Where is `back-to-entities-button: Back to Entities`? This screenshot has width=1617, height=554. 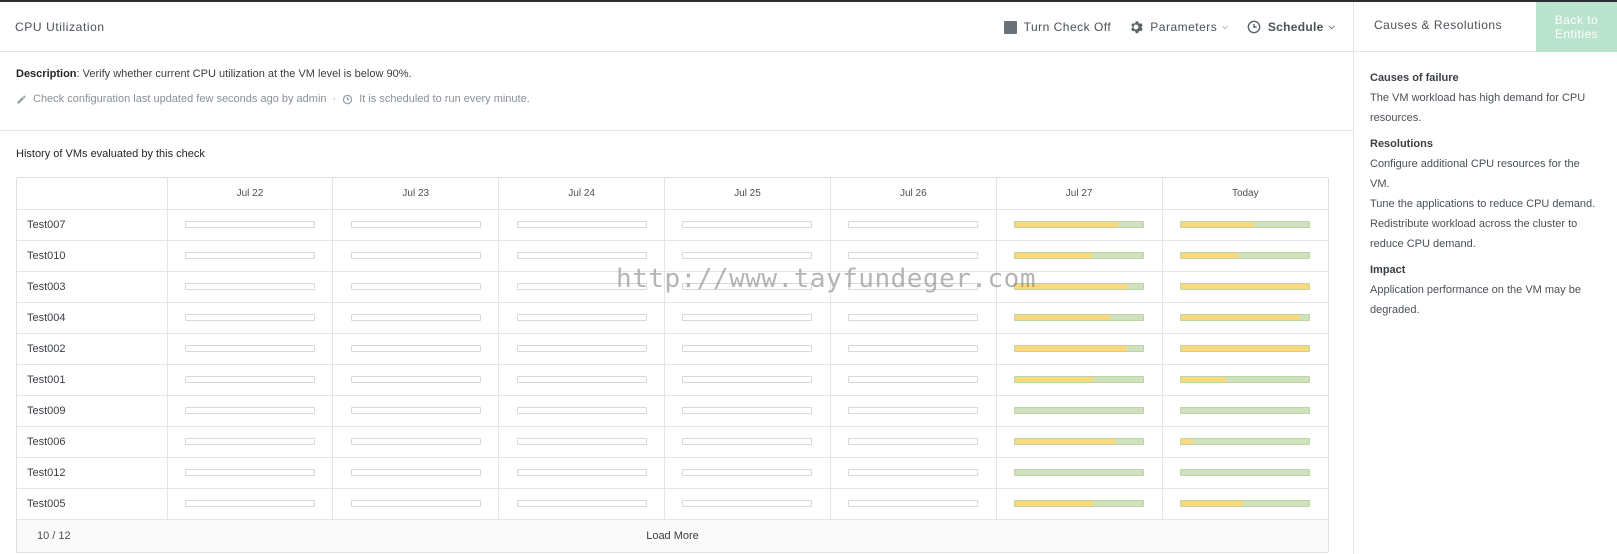 back-to-entities-button: Back to Entities is located at coordinates (1576, 27).